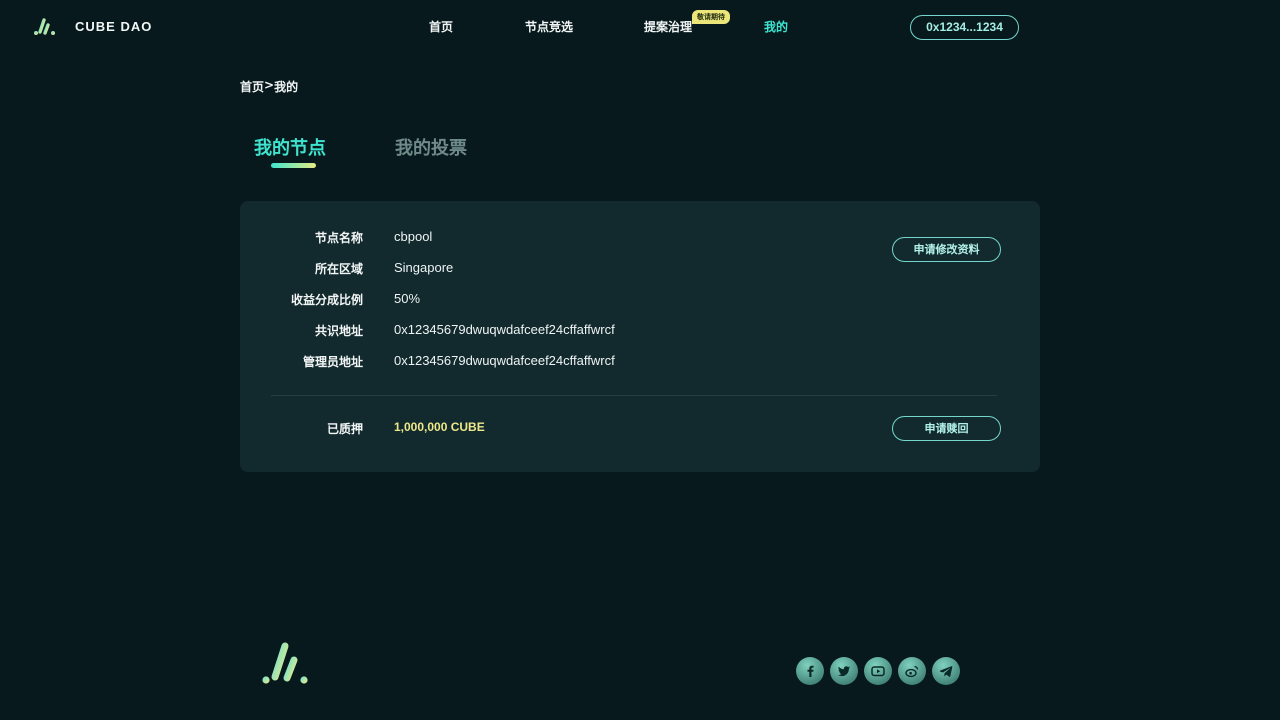 Image resolution: width=1280 pixels, height=720 pixels. I want to click on field-value: cbpool, so click(413, 236).